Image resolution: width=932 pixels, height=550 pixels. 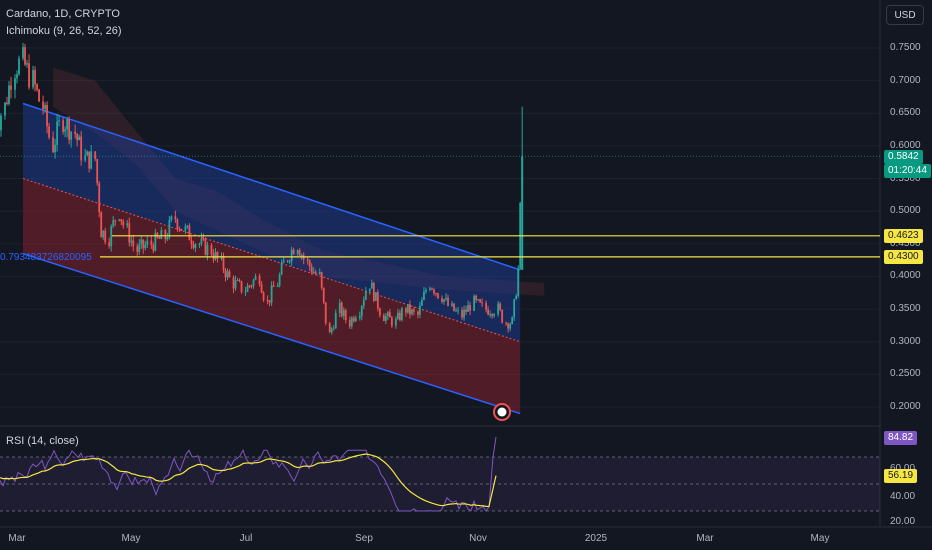 I want to click on last-price-label: 0.5842, so click(x=903, y=157).